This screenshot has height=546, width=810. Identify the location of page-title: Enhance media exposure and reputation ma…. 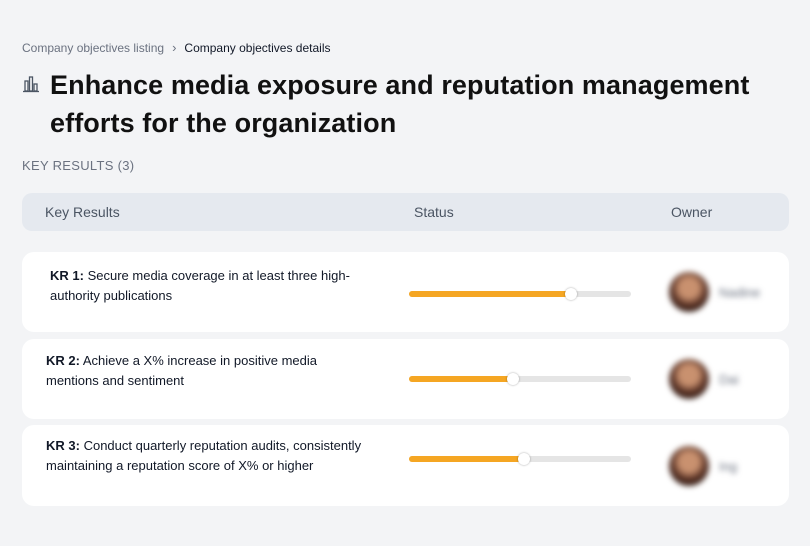
(400, 104).